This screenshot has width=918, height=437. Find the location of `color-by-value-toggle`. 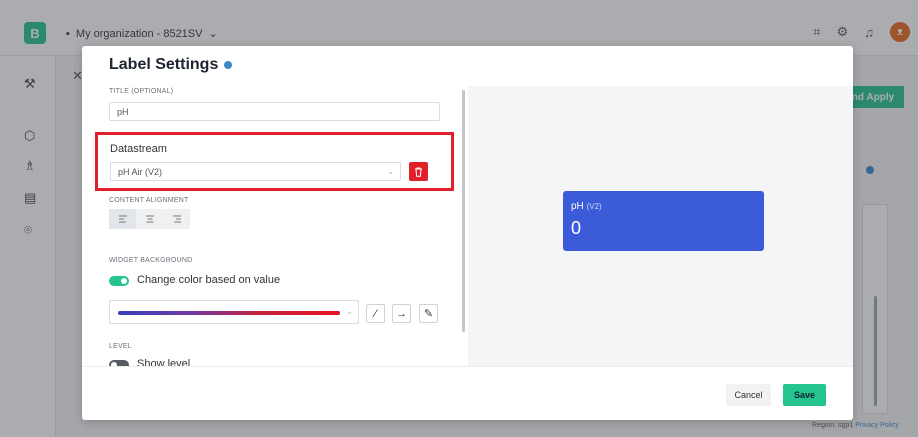

color-by-value-toggle is located at coordinates (119, 281).